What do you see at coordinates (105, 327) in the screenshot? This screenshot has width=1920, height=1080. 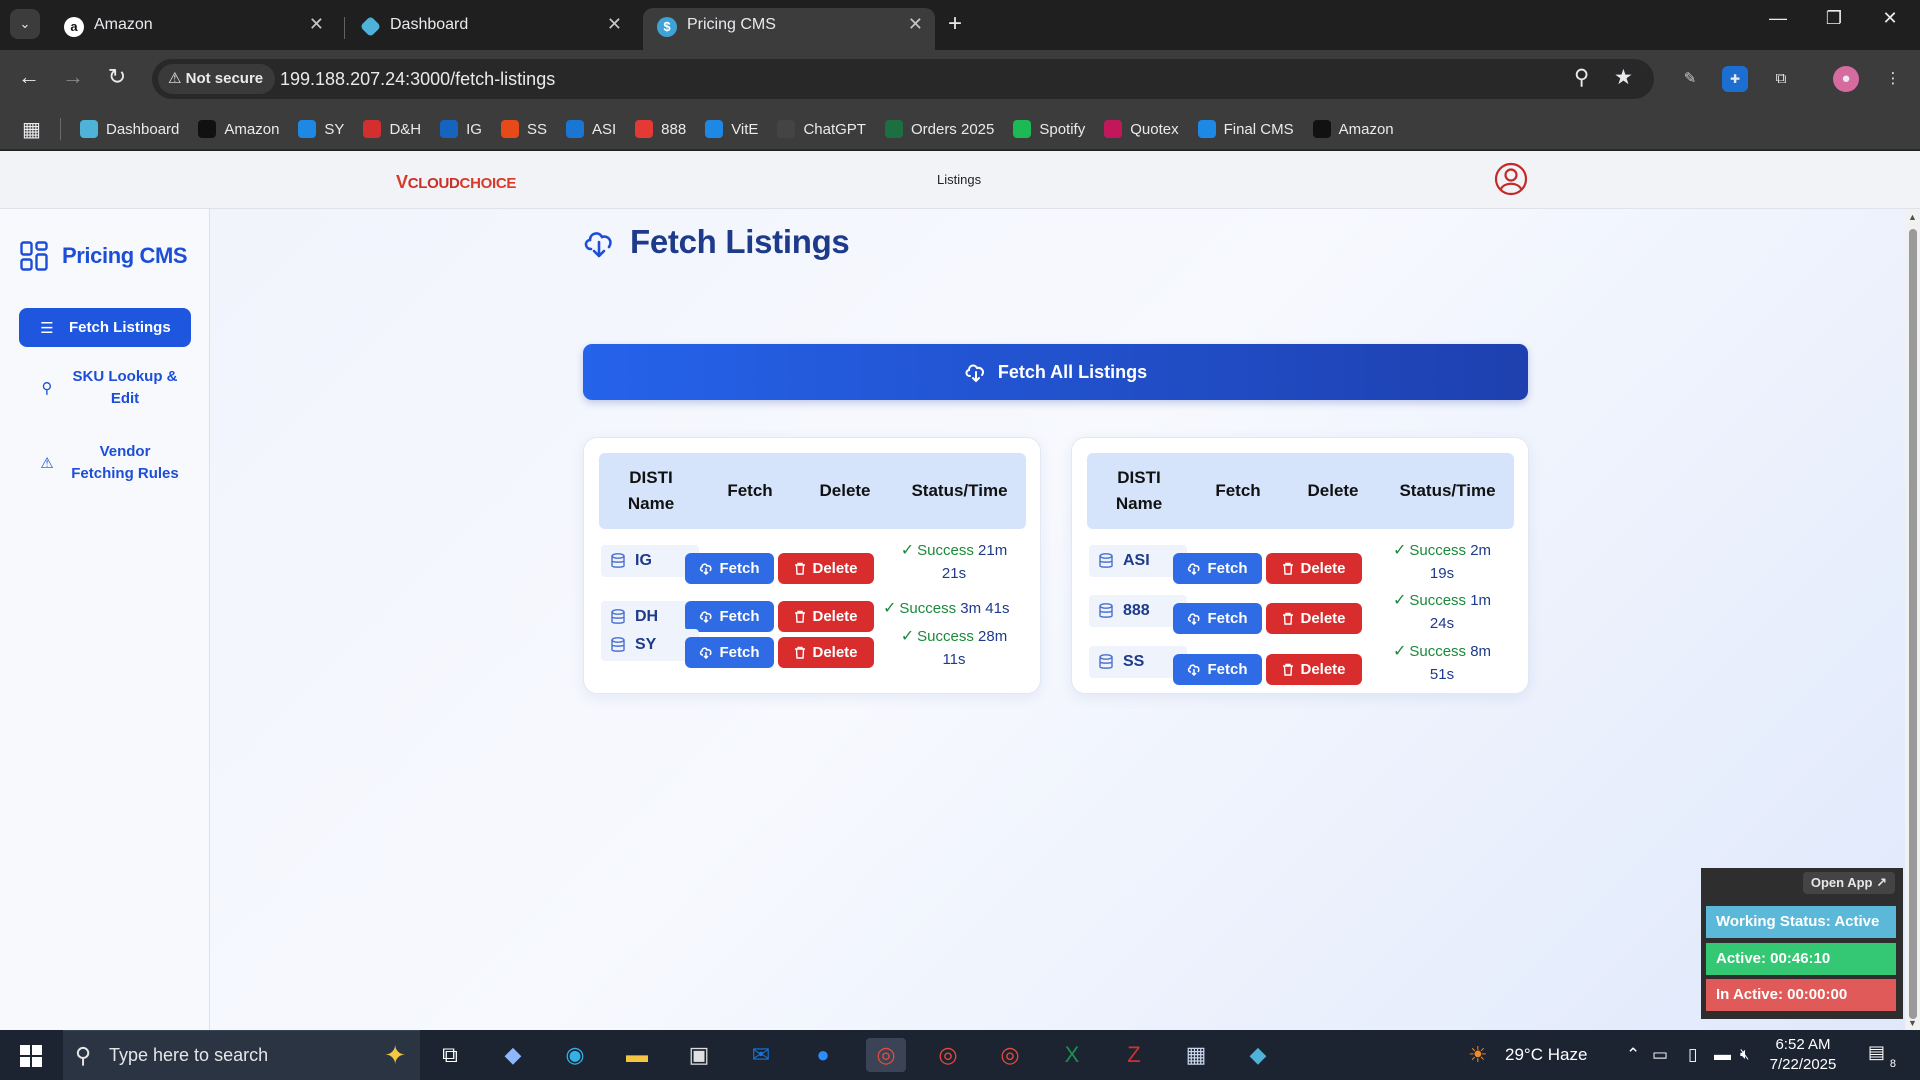 I see `sidebar-item-fetch-listings: ☰ Fetch Listings` at bounding box center [105, 327].